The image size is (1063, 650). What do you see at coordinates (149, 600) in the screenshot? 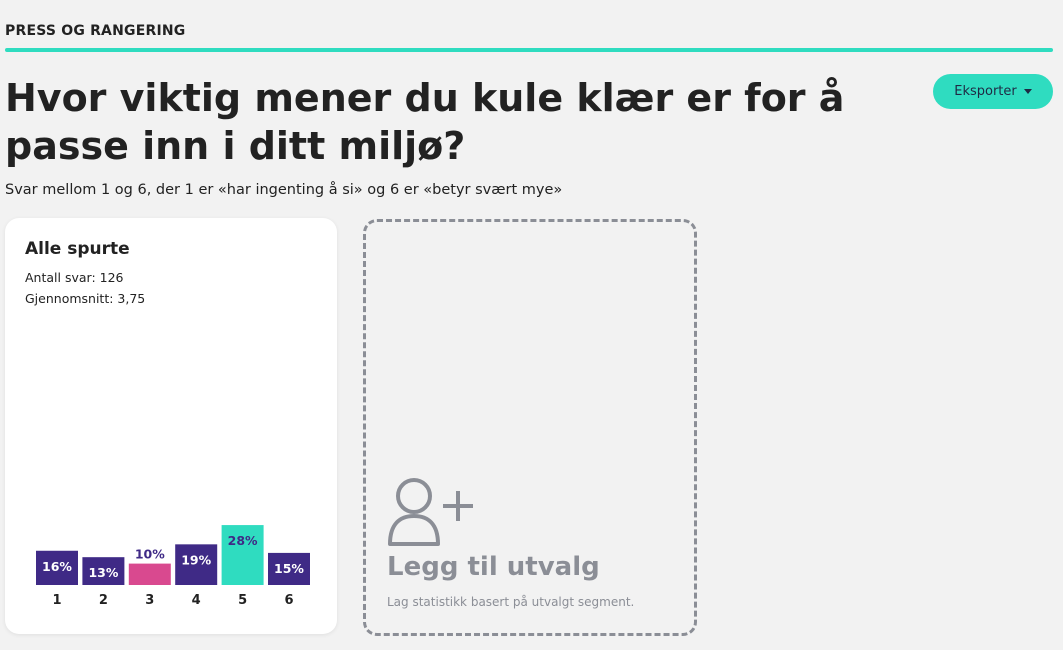
I see `x-tick-label-3: 3` at bounding box center [149, 600].